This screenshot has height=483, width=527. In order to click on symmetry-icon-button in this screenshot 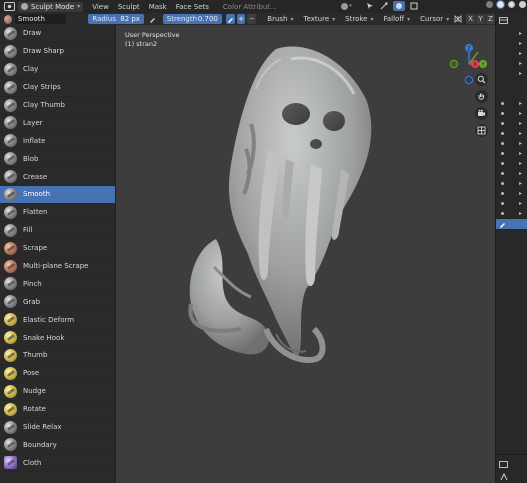, I will do `click(457, 19)`.